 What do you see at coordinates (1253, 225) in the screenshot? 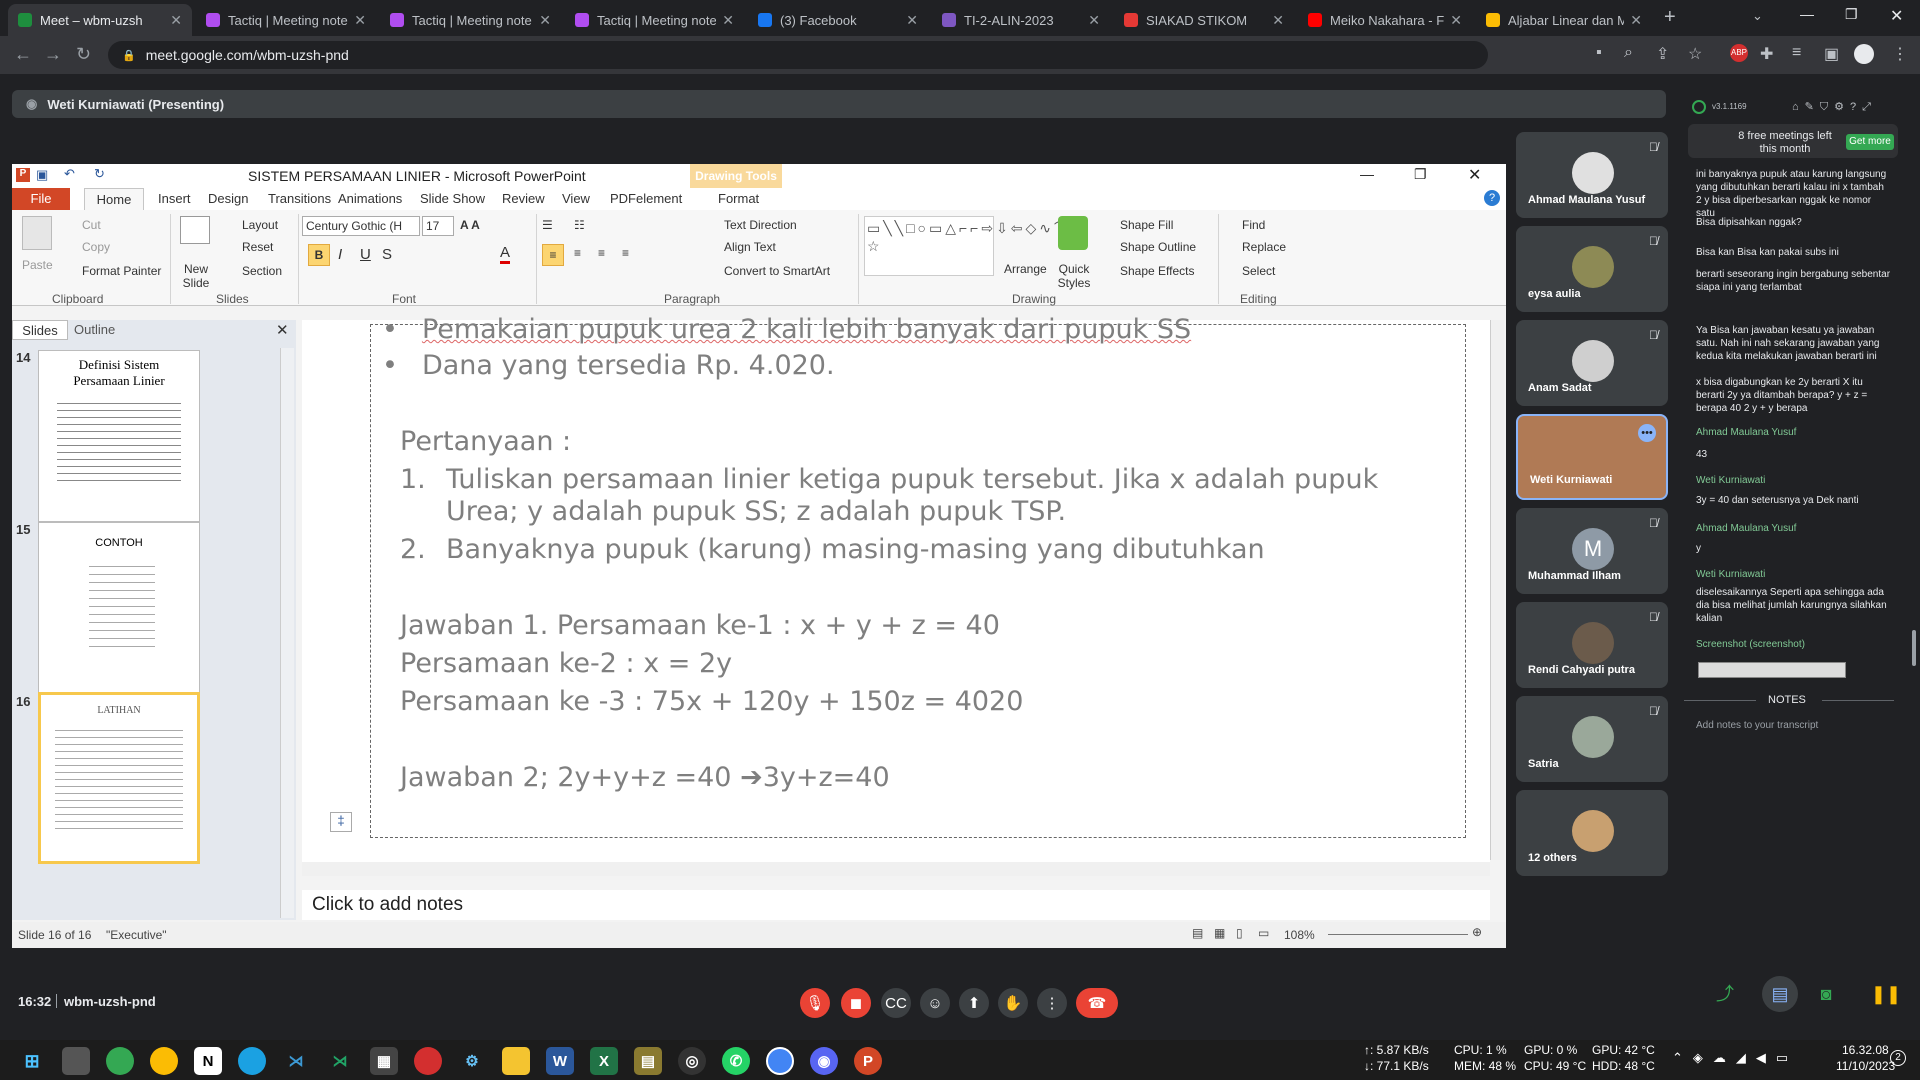
I see `find-button: Find` at bounding box center [1253, 225].